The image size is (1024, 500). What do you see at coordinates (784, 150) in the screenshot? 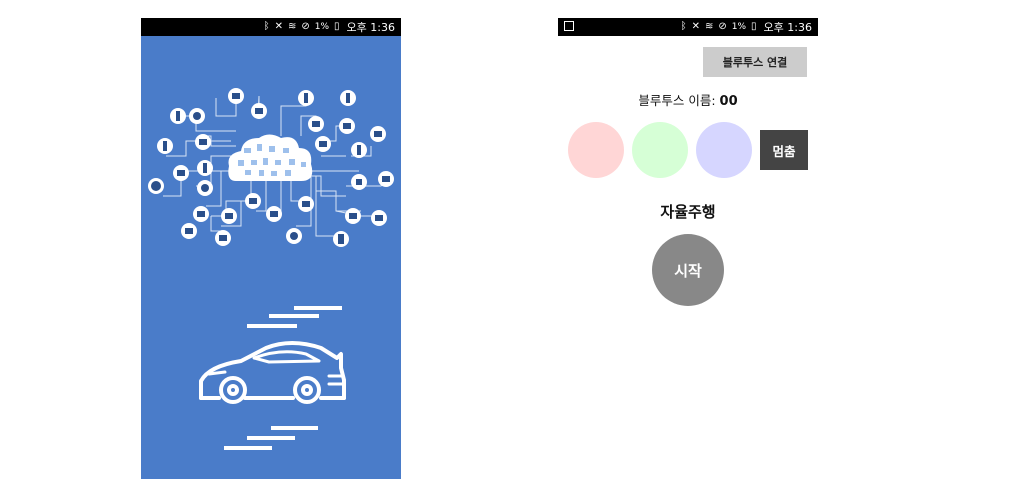
I see `stop-button: 멈춤` at bounding box center [784, 150].